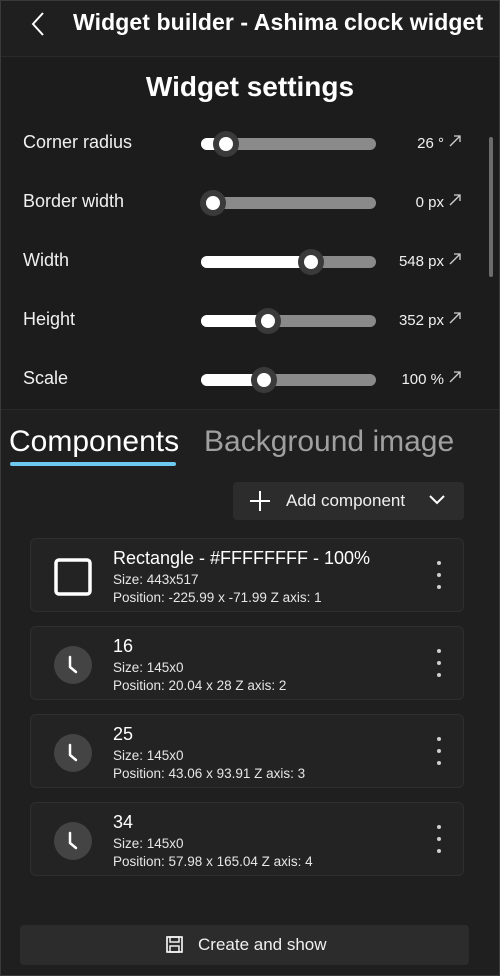 This screenshot has width=500, height=976. What do you see at coordinates (46, 378) in the screenshot?
I see `setting-label: Scale` at bounding box center [46, 378].